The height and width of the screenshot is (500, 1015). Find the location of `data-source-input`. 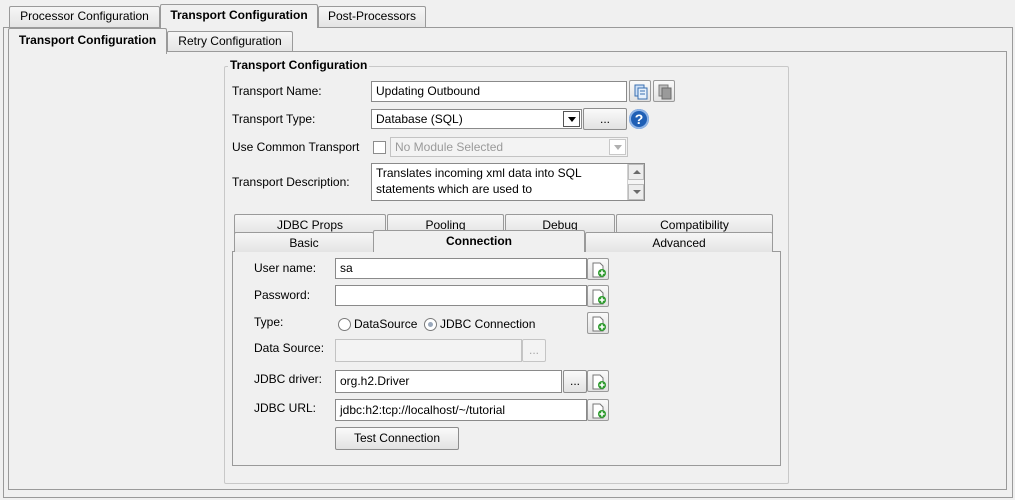

data-source-input is located at coordinates (428, 350).